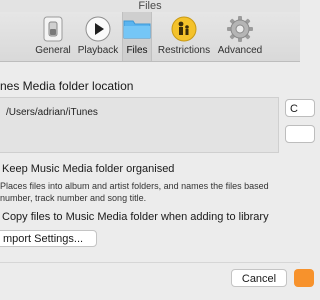 This screenshot has height=300, width=320. What do you see at coordinates (137, 50) in the screenshot?
I see `tab-files-label: Files` at bounding box center [137, 50].